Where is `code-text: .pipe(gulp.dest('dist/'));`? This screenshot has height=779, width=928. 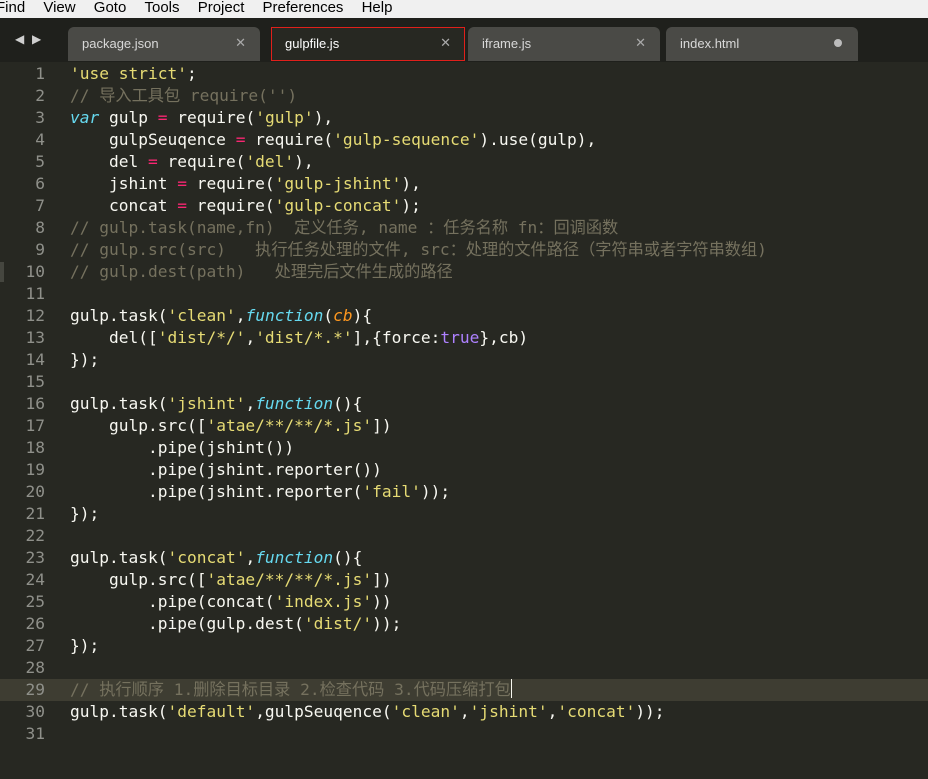
code-text: .pipe(gulp.dest('dist/')); is located at coordinates (235, 624).